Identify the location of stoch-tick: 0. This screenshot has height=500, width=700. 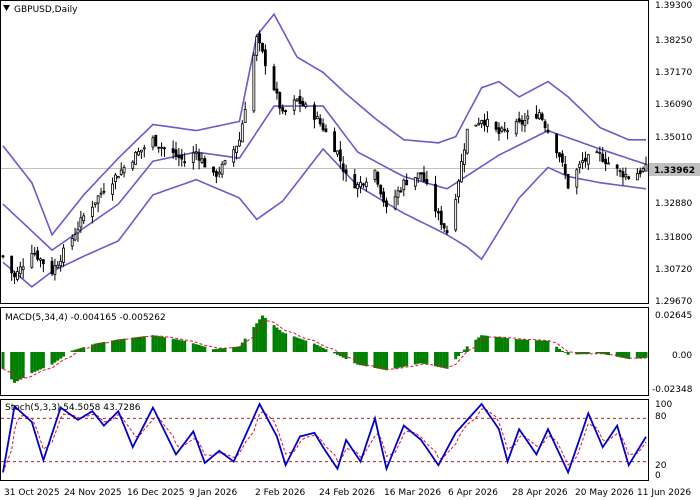
(658, 476).